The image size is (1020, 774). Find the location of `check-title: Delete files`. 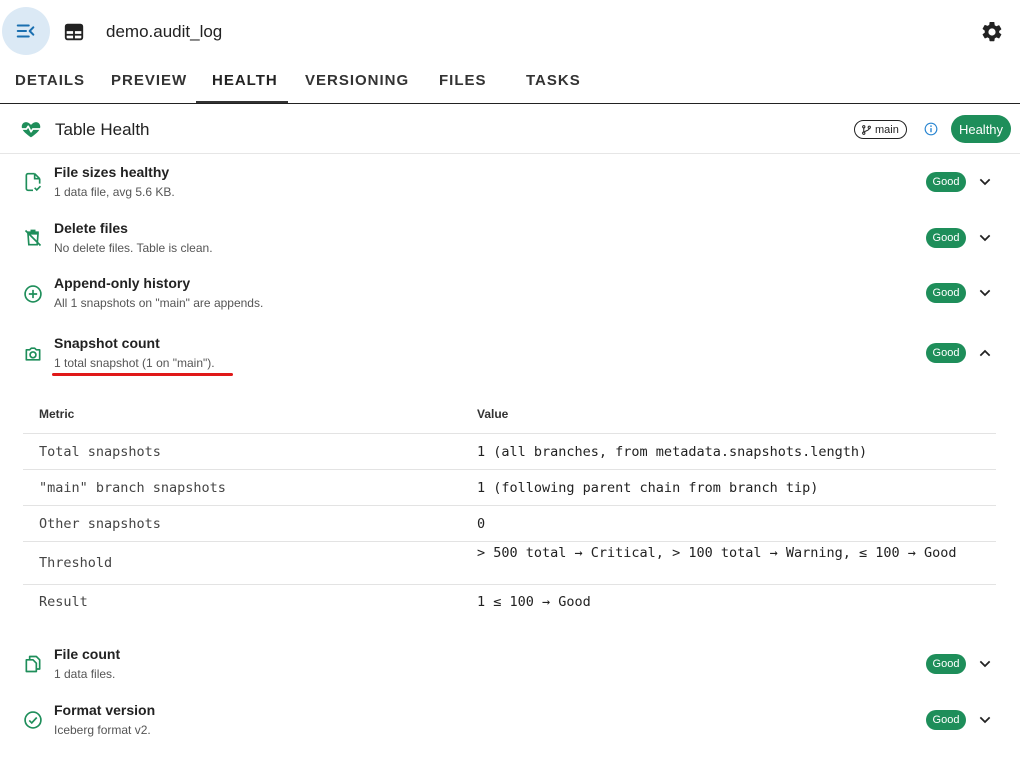

check-title: Delete files is located at coordinates (91, 228).